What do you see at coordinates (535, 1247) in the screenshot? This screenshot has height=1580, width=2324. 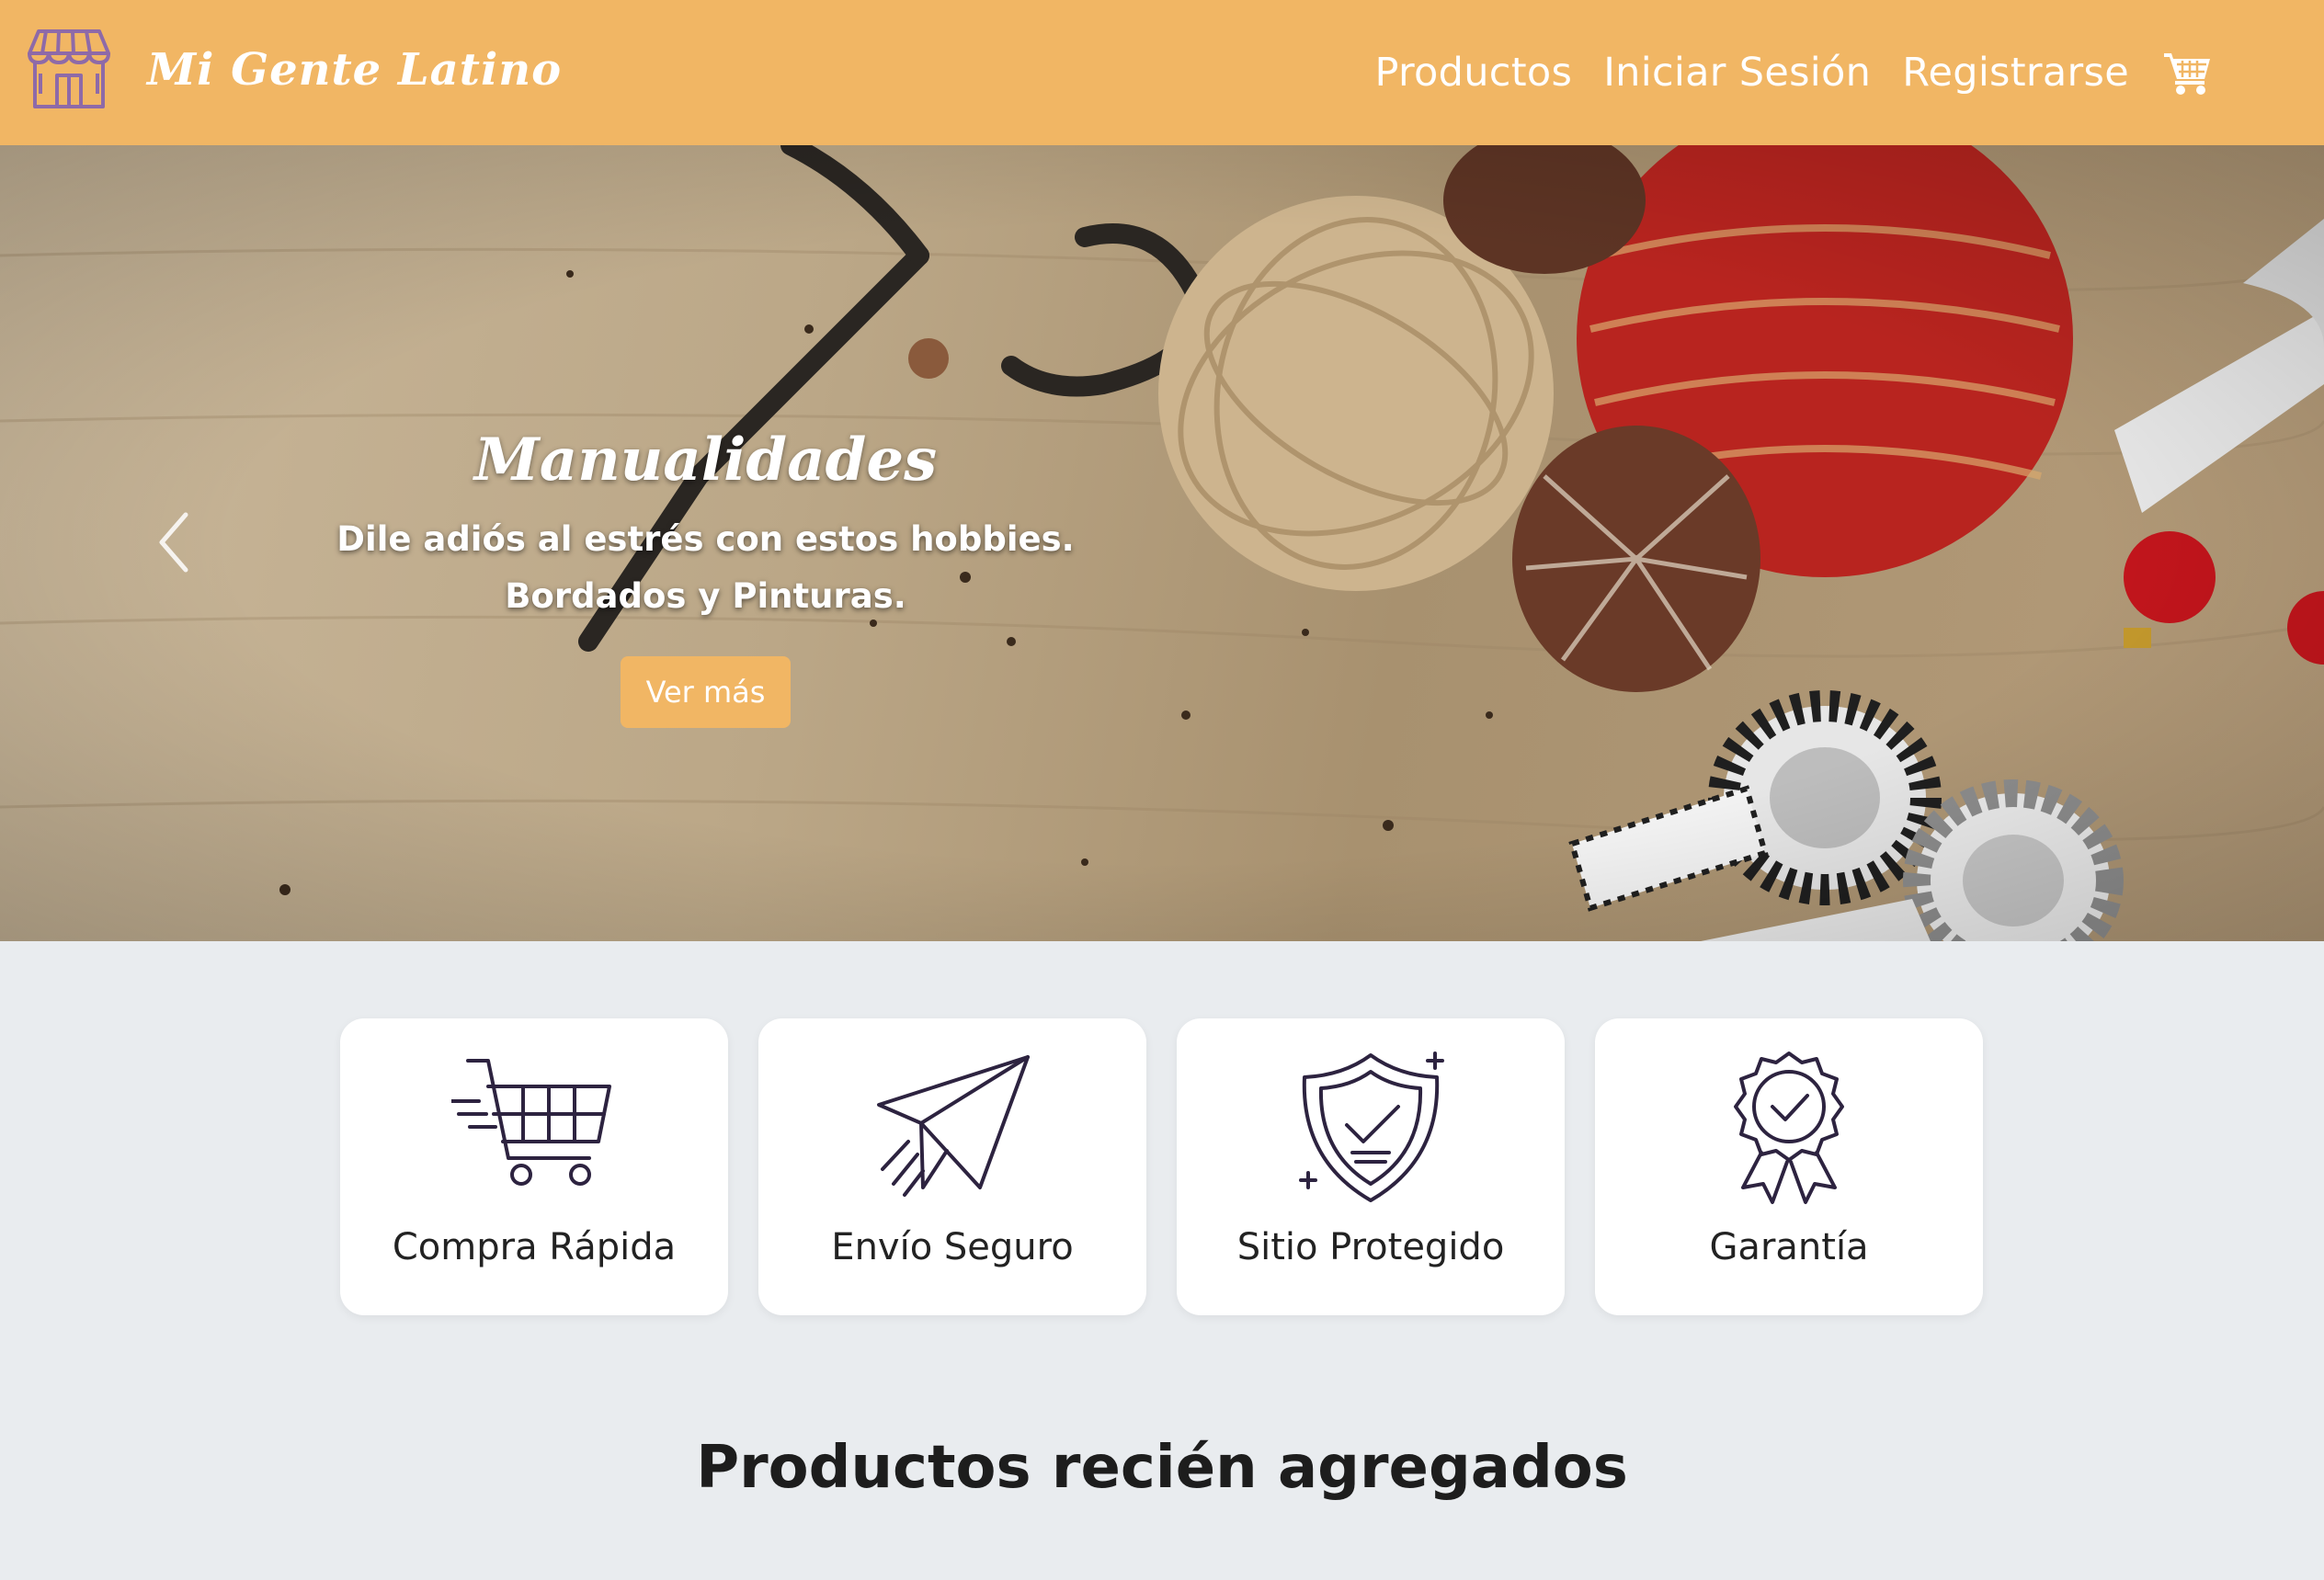 I see `feature-label: Compra Rápida` at bounding box center [535, 1247].